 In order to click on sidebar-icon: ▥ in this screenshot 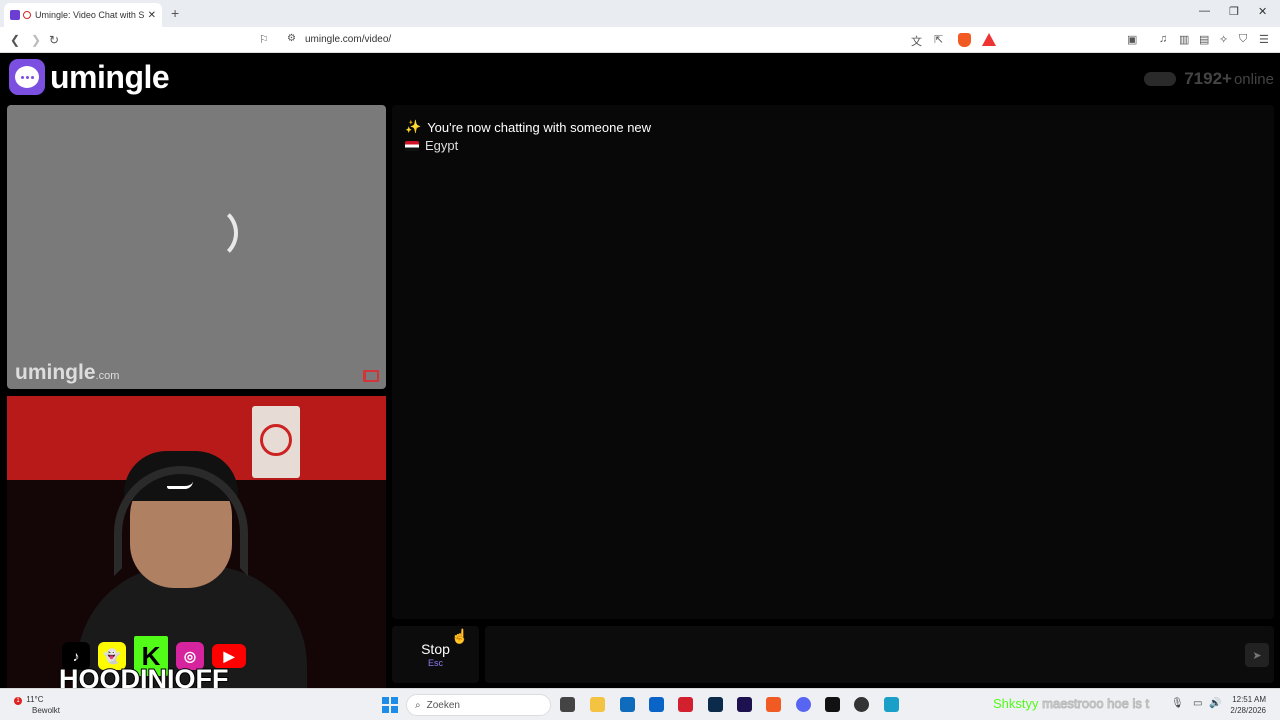, I will do `click(1184, 39)`.